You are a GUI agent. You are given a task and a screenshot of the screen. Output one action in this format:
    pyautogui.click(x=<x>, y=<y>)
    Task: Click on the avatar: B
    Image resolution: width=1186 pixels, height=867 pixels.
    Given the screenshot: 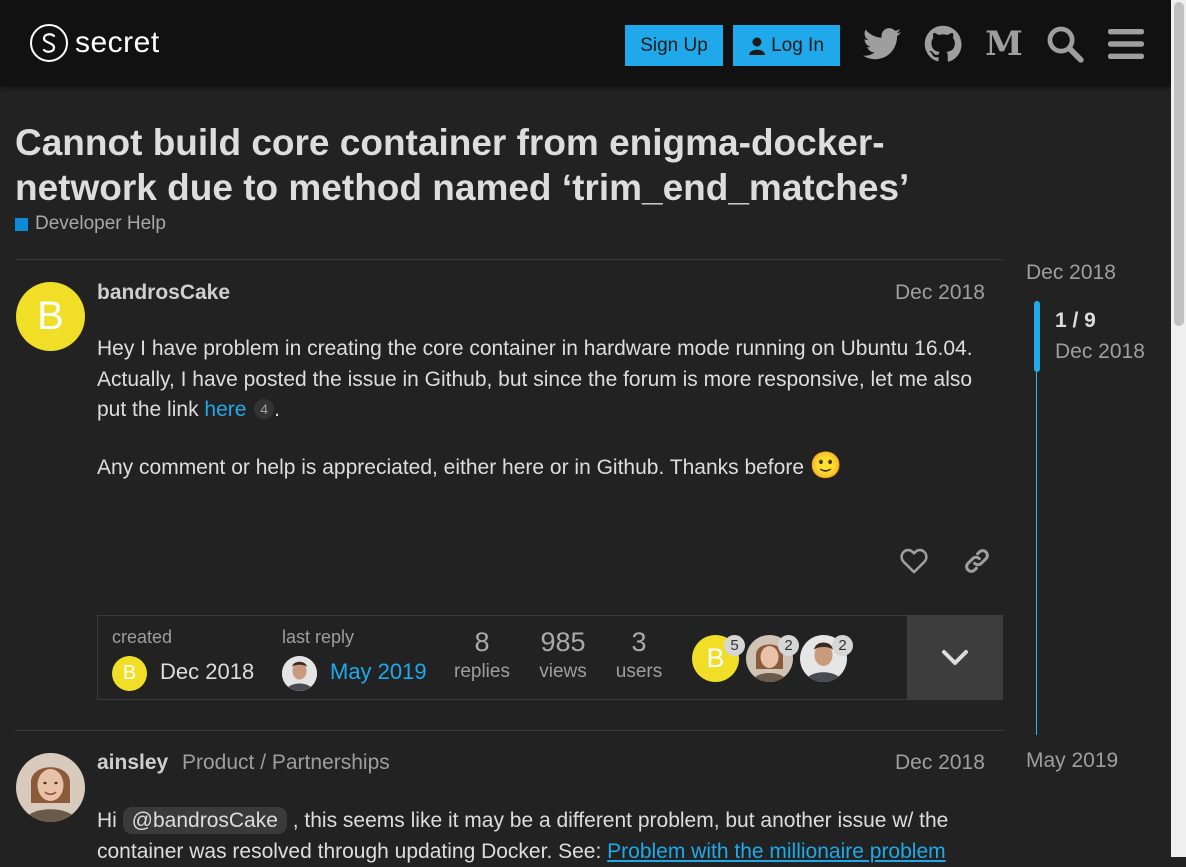 What is the action you would take?
    pyautogui.click(x=50, y=316)
    